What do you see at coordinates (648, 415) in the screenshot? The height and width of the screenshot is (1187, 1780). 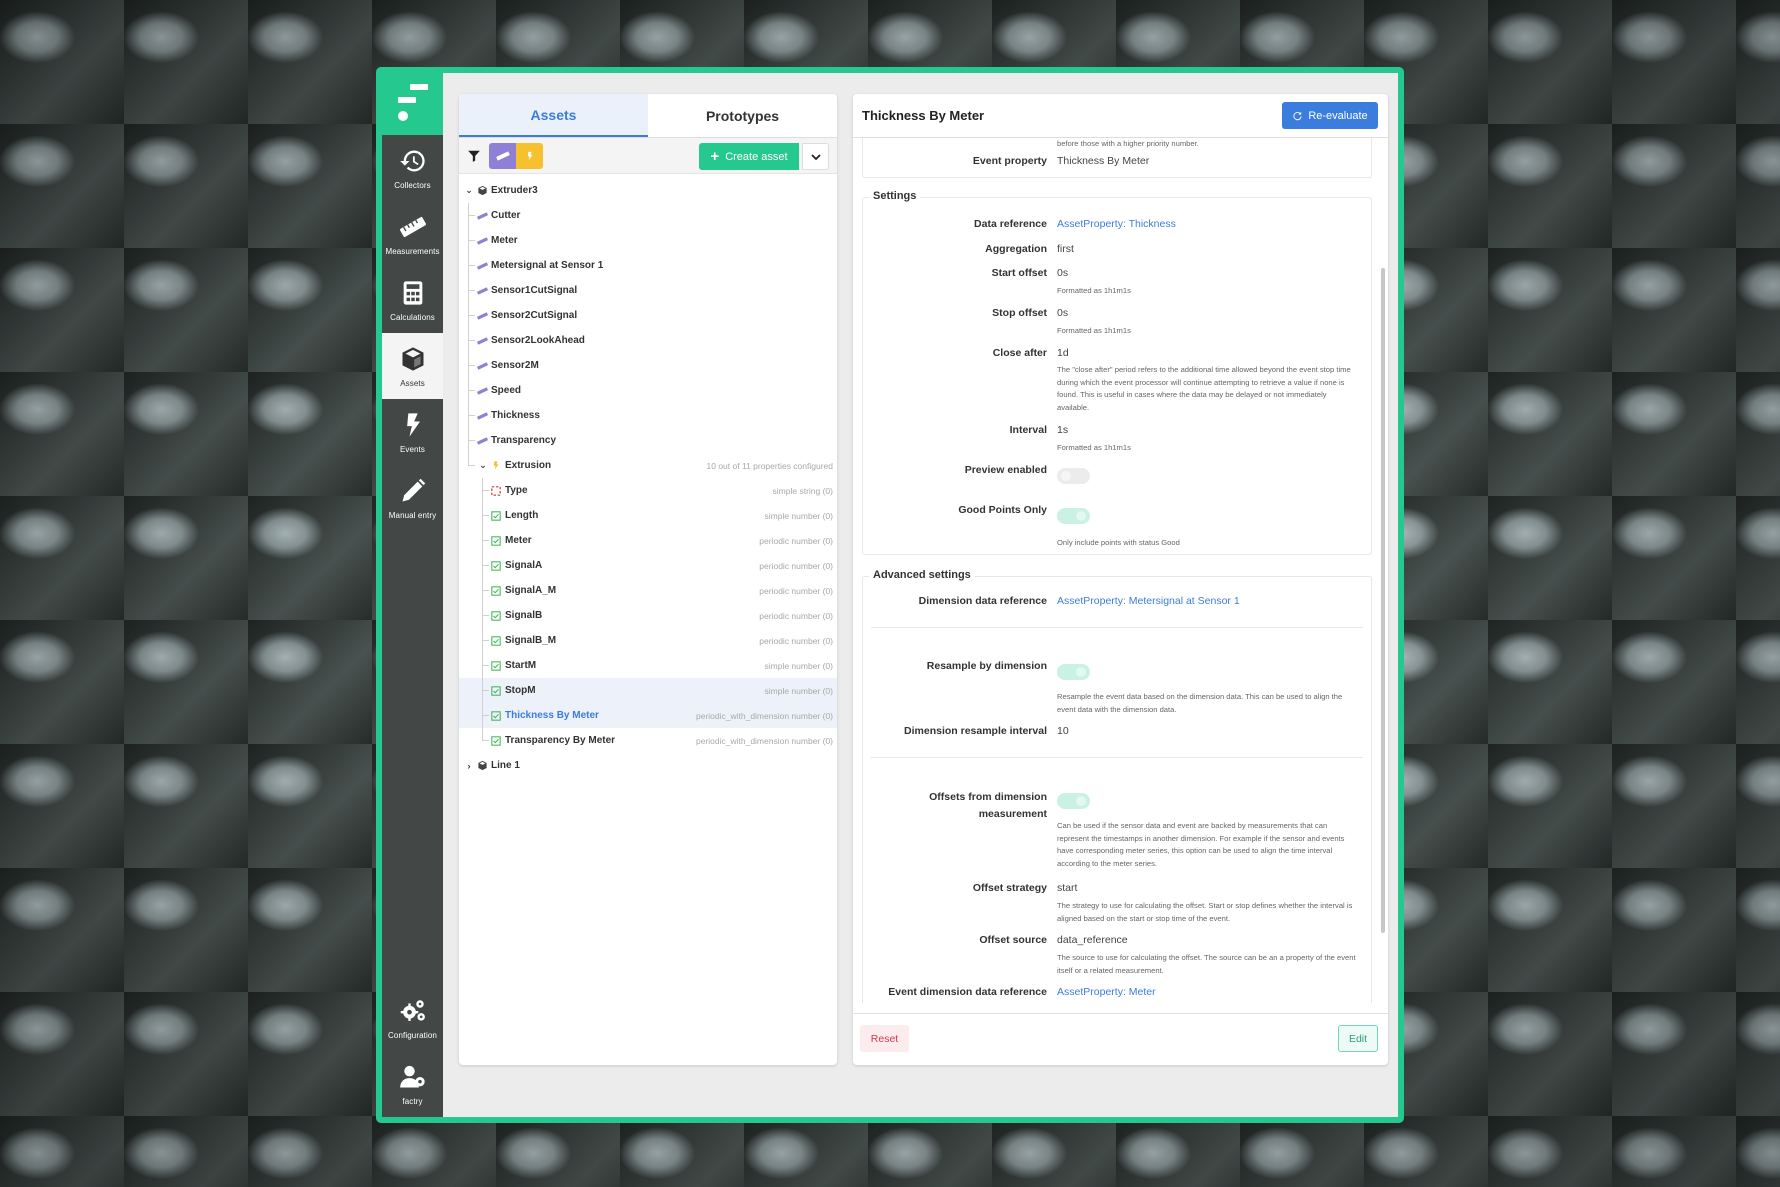 I see `tree-item-measurement: Thickness` at bounding box center [648, 415].